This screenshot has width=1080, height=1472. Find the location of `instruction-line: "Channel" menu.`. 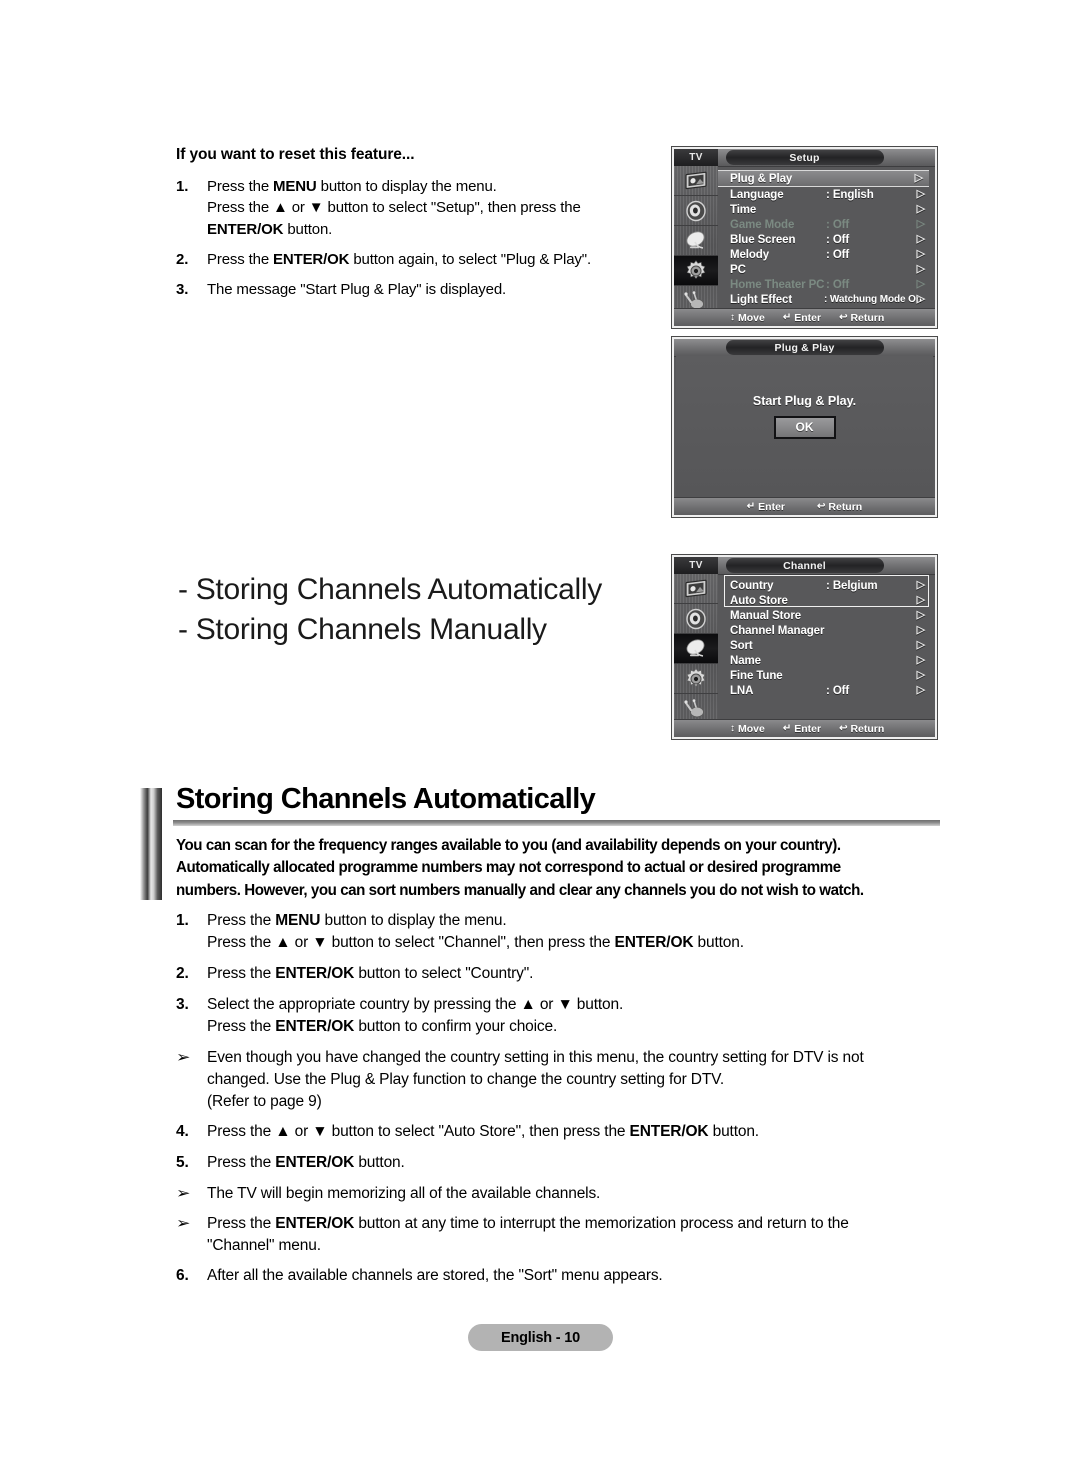

instruction-line: "Channel" menu. is located at coordinates (586, 1246).